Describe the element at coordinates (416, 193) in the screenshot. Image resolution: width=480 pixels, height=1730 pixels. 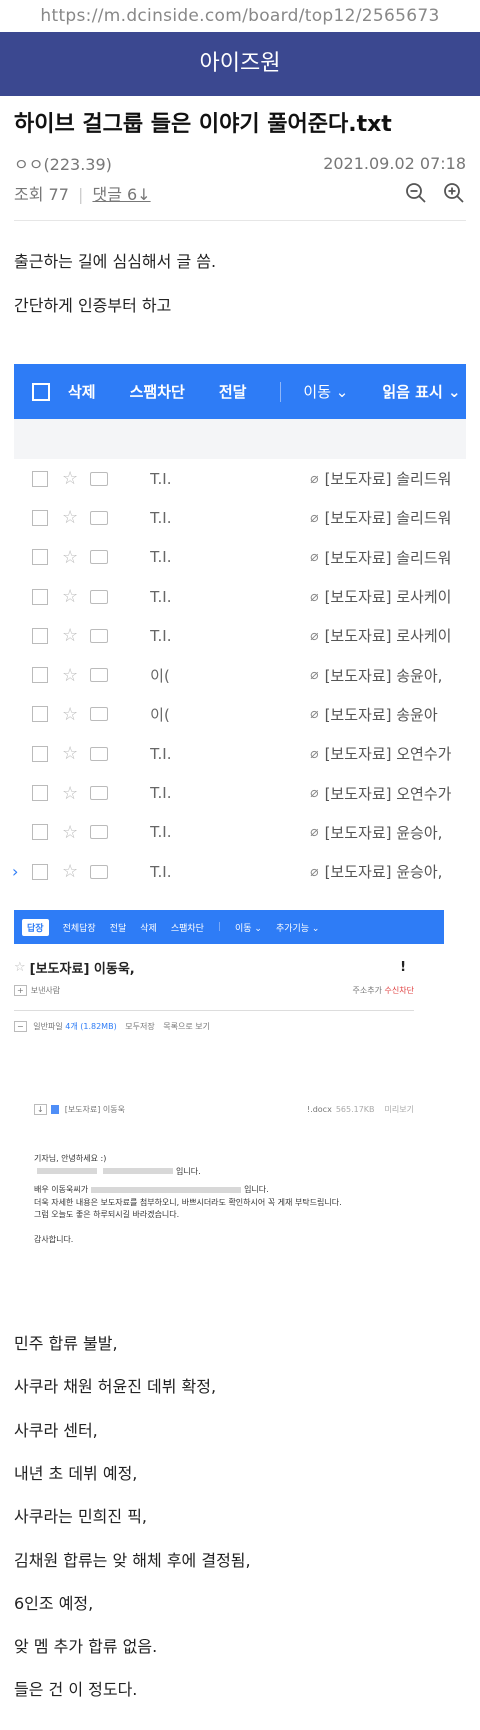
I see `zoom-out-icon` at that location.